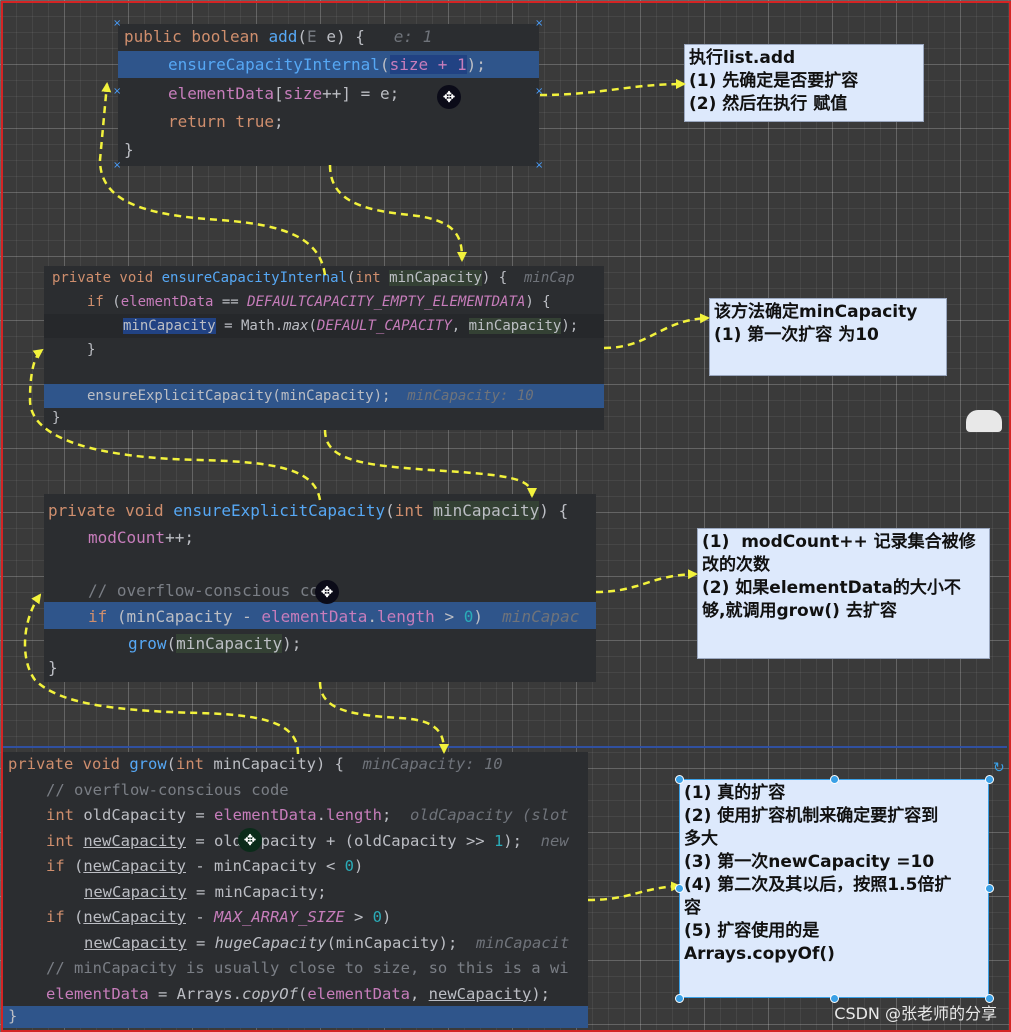 The height and width of the screenshot is (1032, 1011). Describe the element at coordinates (634, 891) in the screenshot. I see `arrow-grow-to-note4` at that location.